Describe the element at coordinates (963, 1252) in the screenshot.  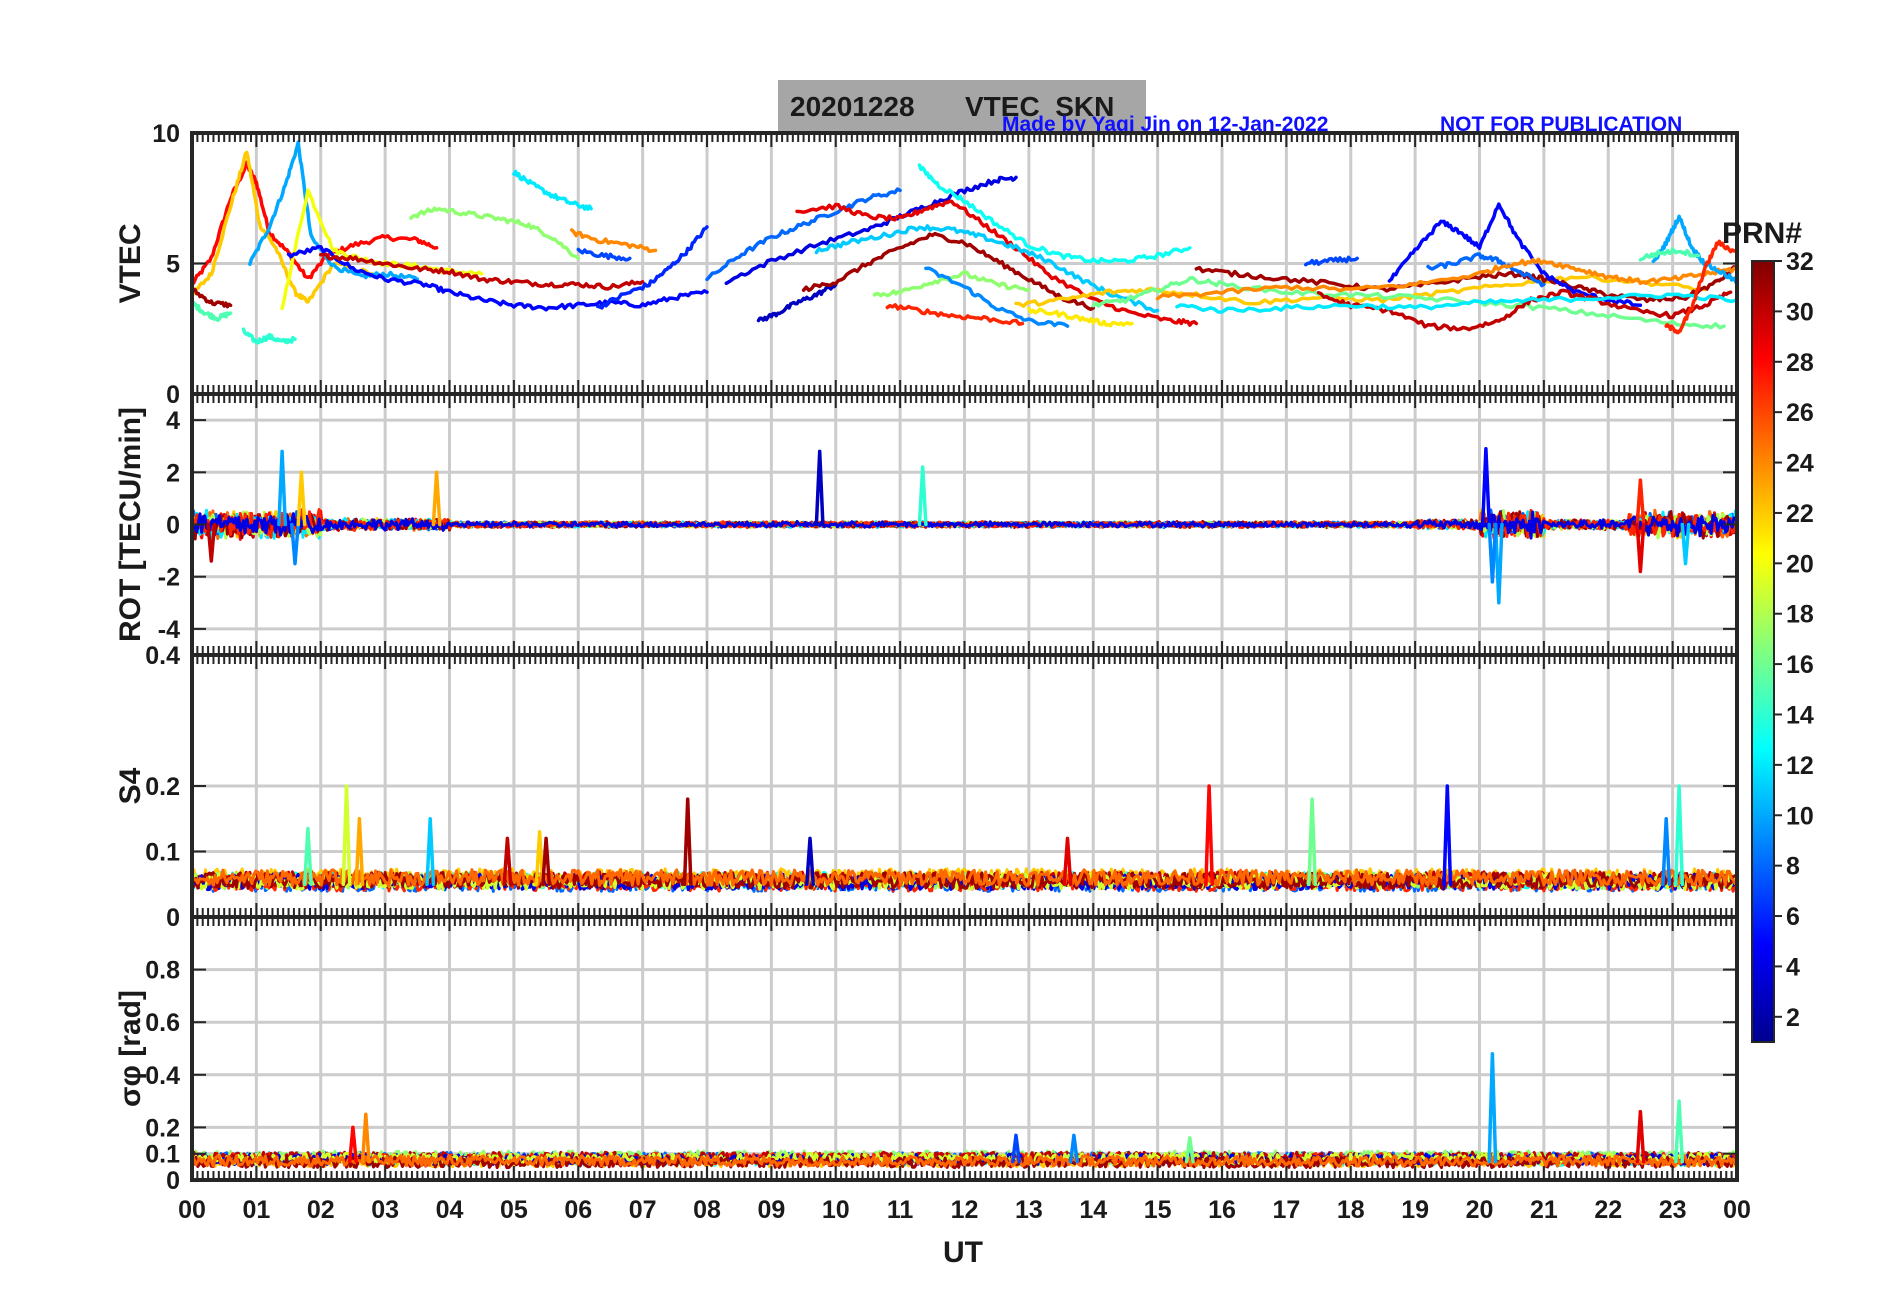
I see `x-axis-title: UT` at that location.